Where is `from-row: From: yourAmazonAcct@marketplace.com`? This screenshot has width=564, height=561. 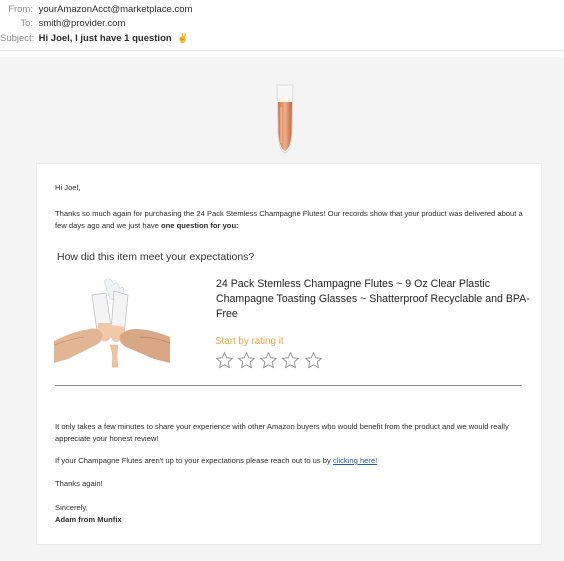
from-row: From: yourAmazonAcct@marketplace.com is located at coordinates (96, 10).